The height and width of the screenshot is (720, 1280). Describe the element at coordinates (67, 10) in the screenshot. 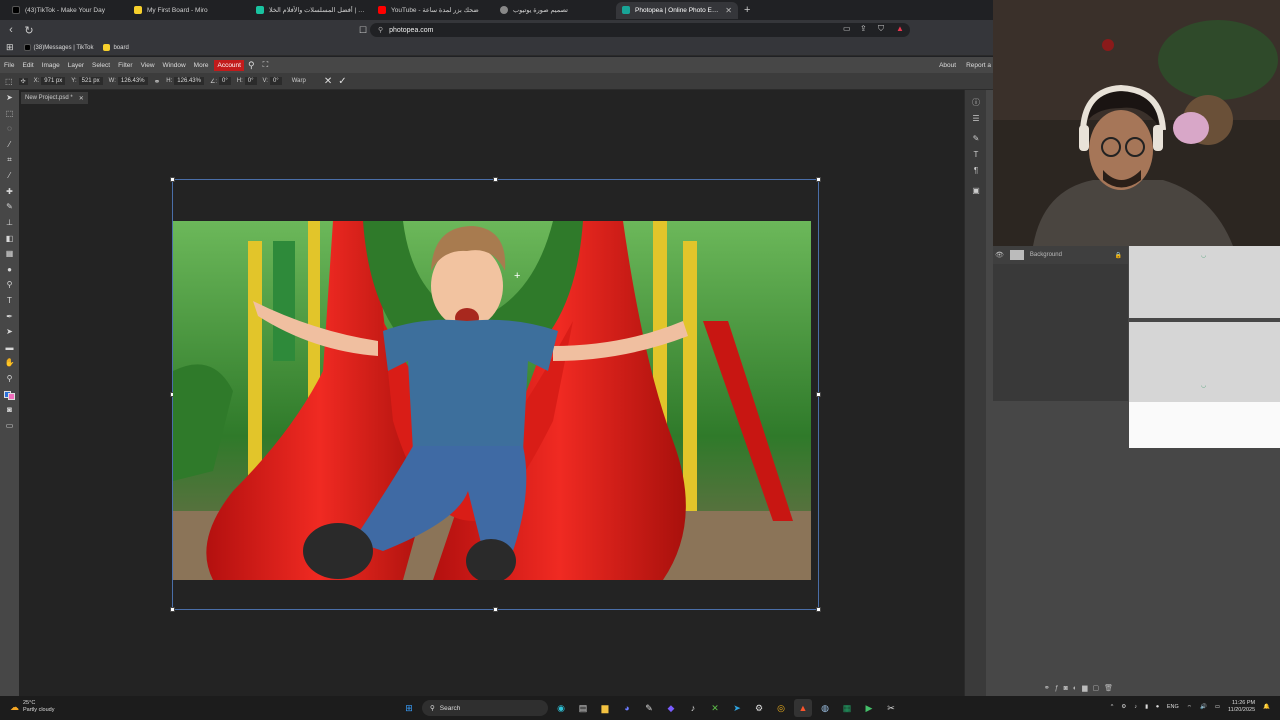

I see `browser-tab-tiktok: (43)TikTok - Make Your Day` at that location.